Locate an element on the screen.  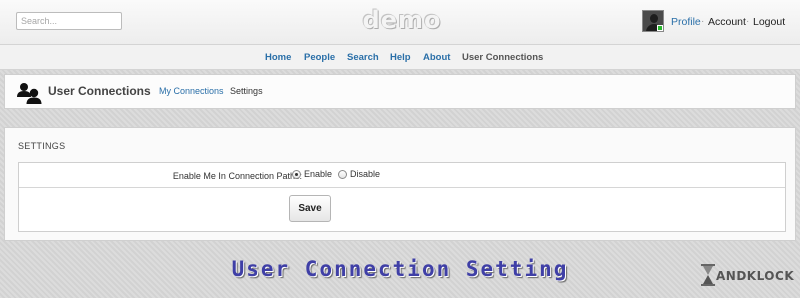
nav-help: Help is located at coordinates (400, 57).